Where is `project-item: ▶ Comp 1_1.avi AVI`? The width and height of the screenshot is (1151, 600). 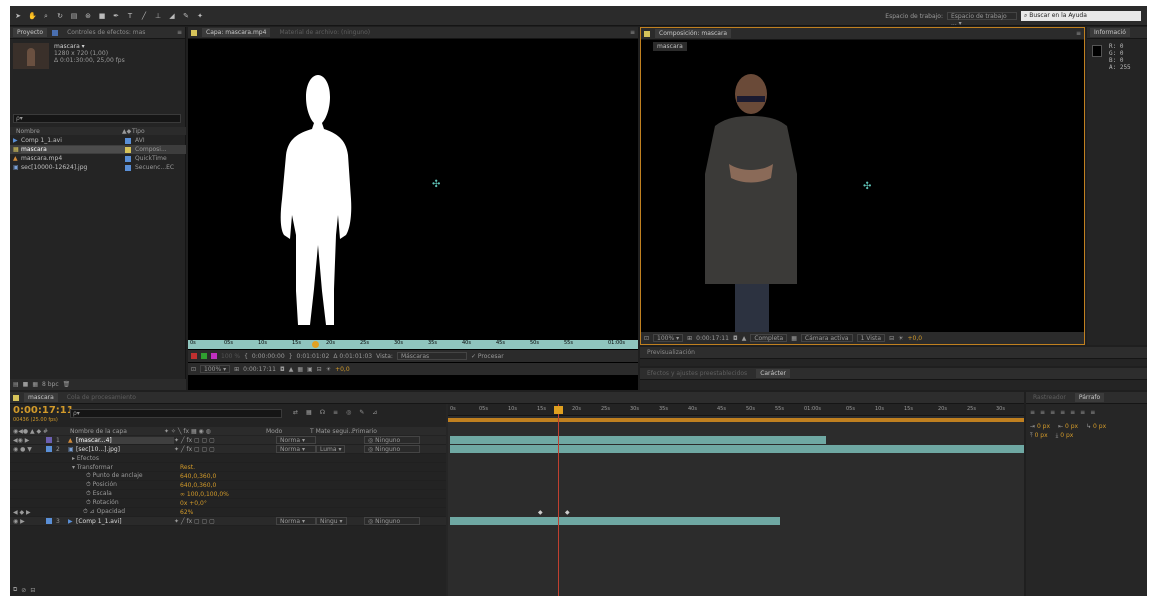
project-item: ▶ Comp 1_1.avi AVI is located at coordinates (98, 140).